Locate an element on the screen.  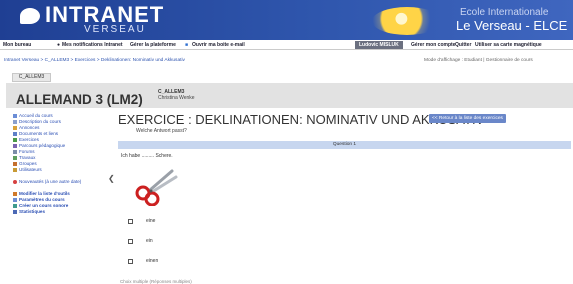
user-name-badge: Ludovic MISLUK is located at coordinates (379, 45).